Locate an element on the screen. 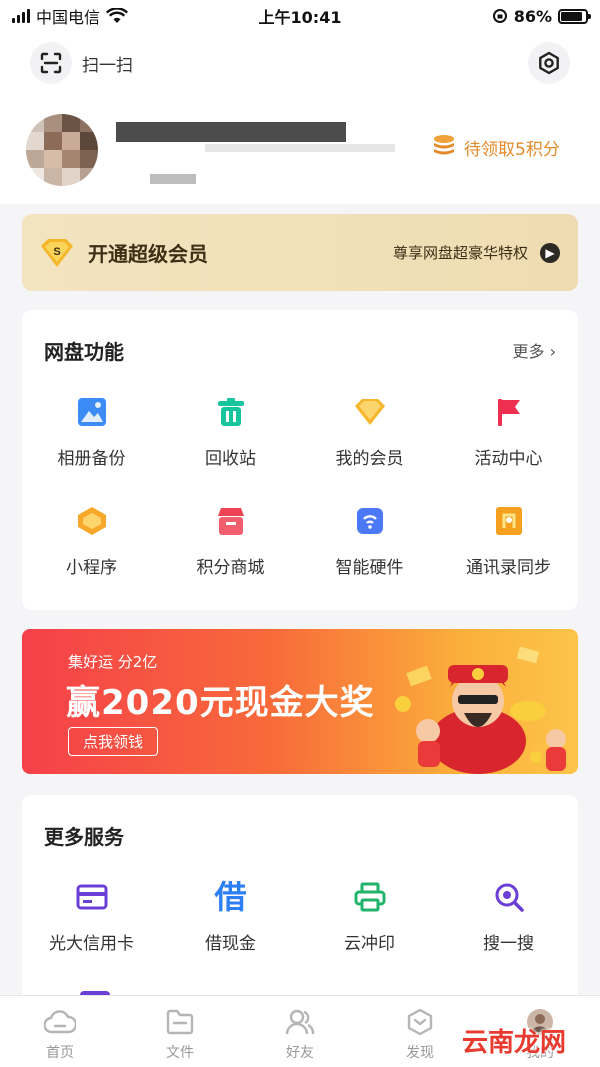  vip-title: 开通超级会员 is located at coordinates (148, 254).